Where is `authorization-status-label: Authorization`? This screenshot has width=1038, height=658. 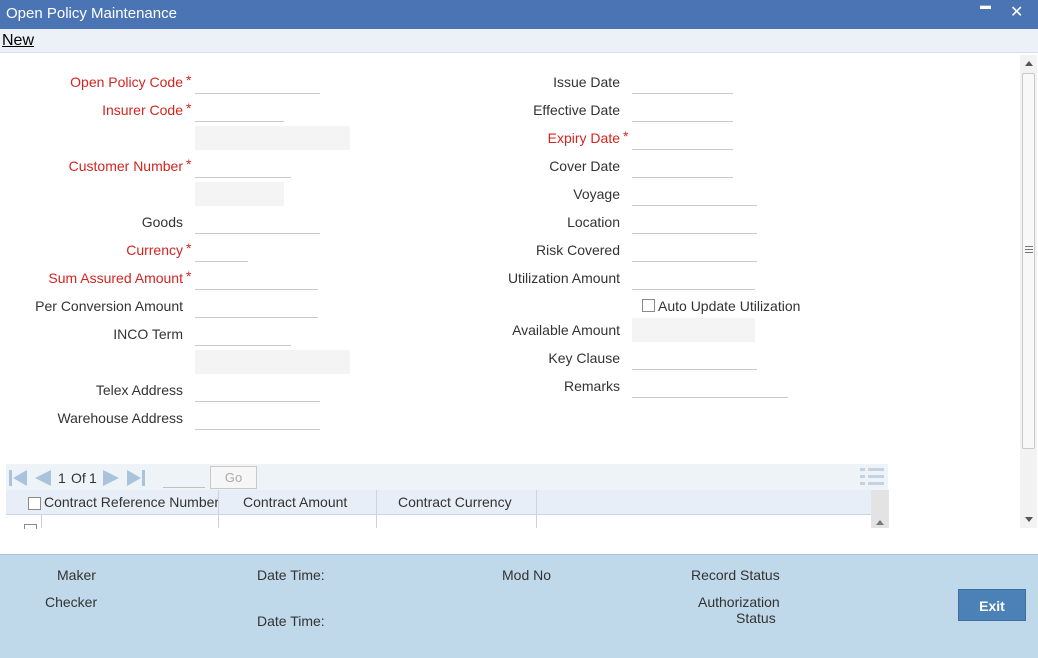
authorization-status-label: Authorization is located at coordinates (739, 602).